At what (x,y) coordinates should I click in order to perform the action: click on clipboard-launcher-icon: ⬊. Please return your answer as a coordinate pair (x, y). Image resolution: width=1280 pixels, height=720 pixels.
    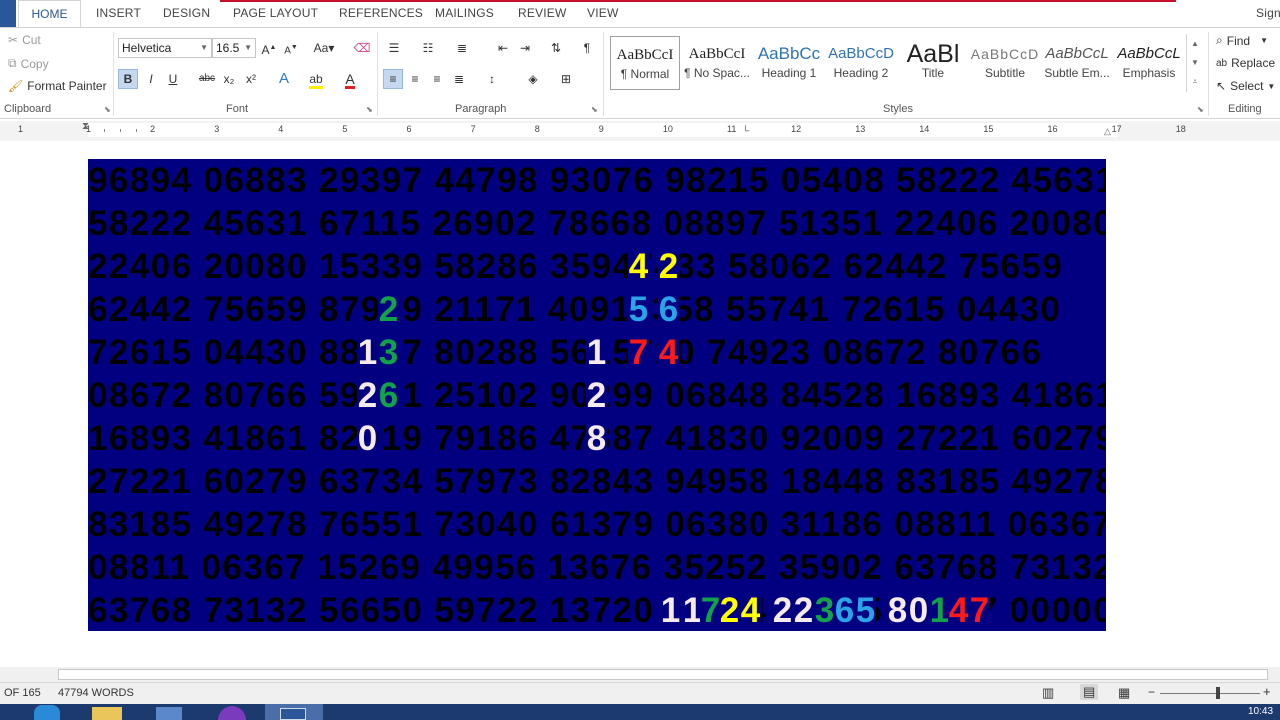
    Looking at the image, I should click on (107, 109).